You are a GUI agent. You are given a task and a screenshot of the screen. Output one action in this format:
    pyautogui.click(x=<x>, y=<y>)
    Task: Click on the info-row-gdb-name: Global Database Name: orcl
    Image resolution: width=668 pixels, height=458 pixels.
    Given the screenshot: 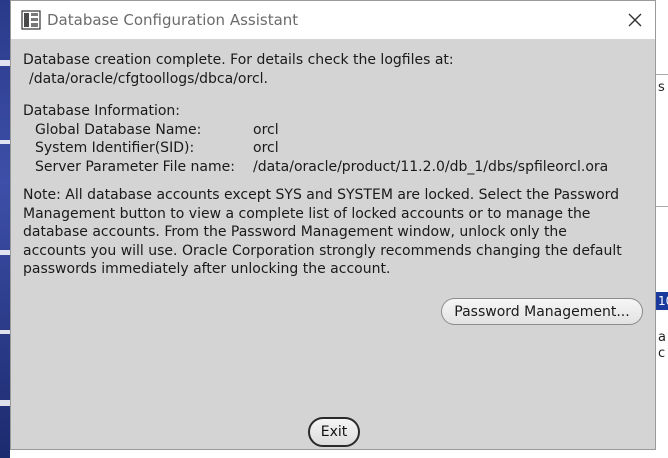 What is the action you would take?
    pyautogui.click(x=335, y=130)
    